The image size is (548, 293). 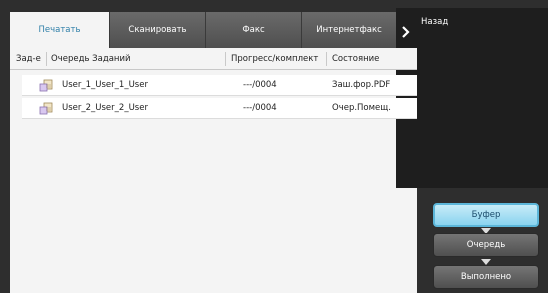 What do you see at coordinates (254, 30) in the screenshot?
I see `tab-fax: Факс` at bounding box center [254, 30].